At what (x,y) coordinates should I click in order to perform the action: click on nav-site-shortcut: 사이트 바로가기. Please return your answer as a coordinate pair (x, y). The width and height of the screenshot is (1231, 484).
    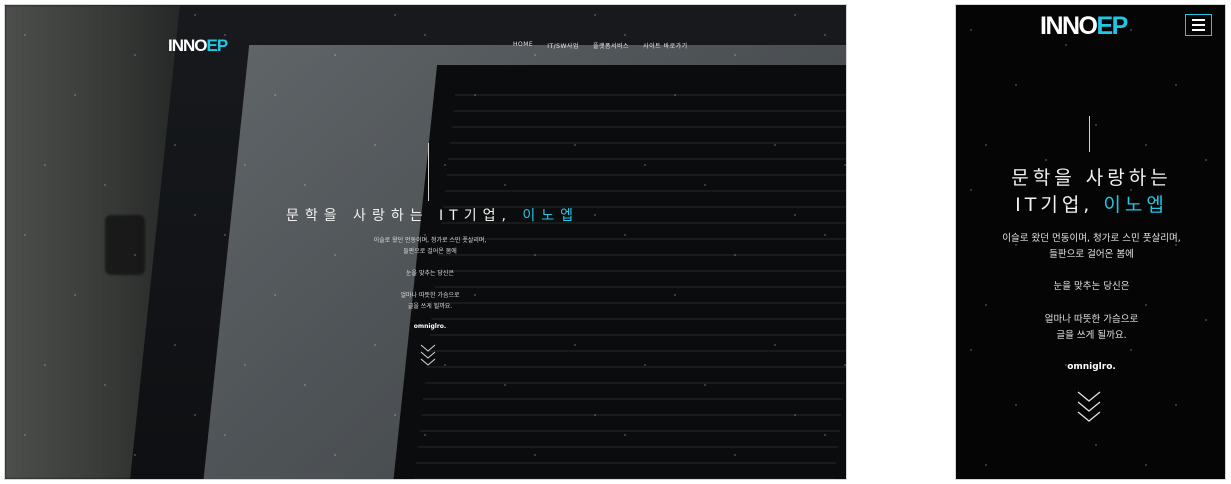
    Looking at the image, I should click on (665, 45).